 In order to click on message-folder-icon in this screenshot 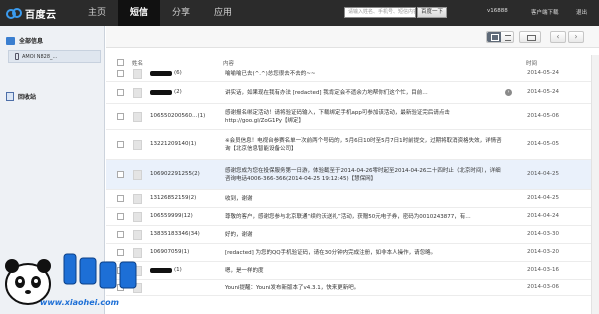, I will do `click(10, 40)`.